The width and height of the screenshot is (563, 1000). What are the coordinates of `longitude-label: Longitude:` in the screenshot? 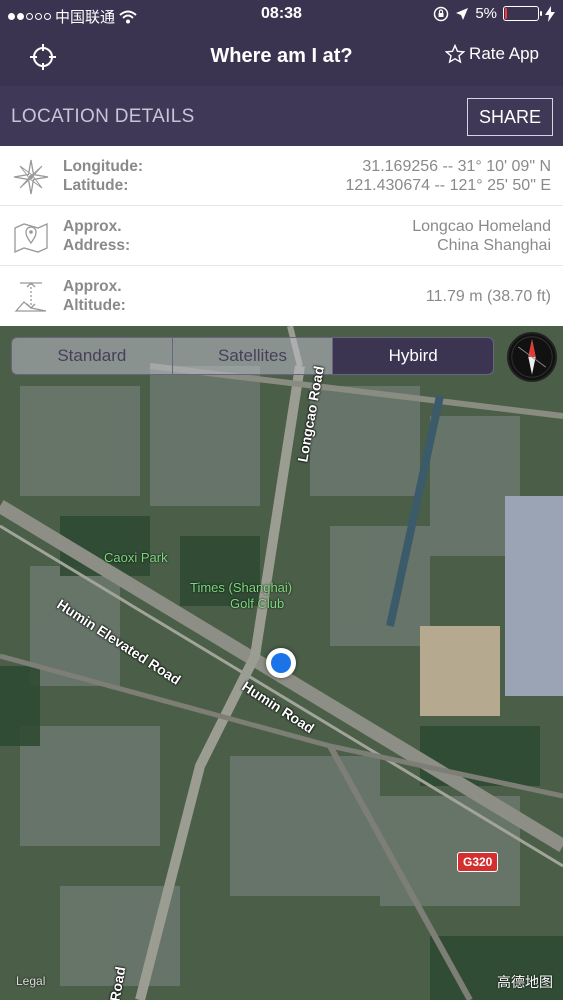 It's located at (103, 166).